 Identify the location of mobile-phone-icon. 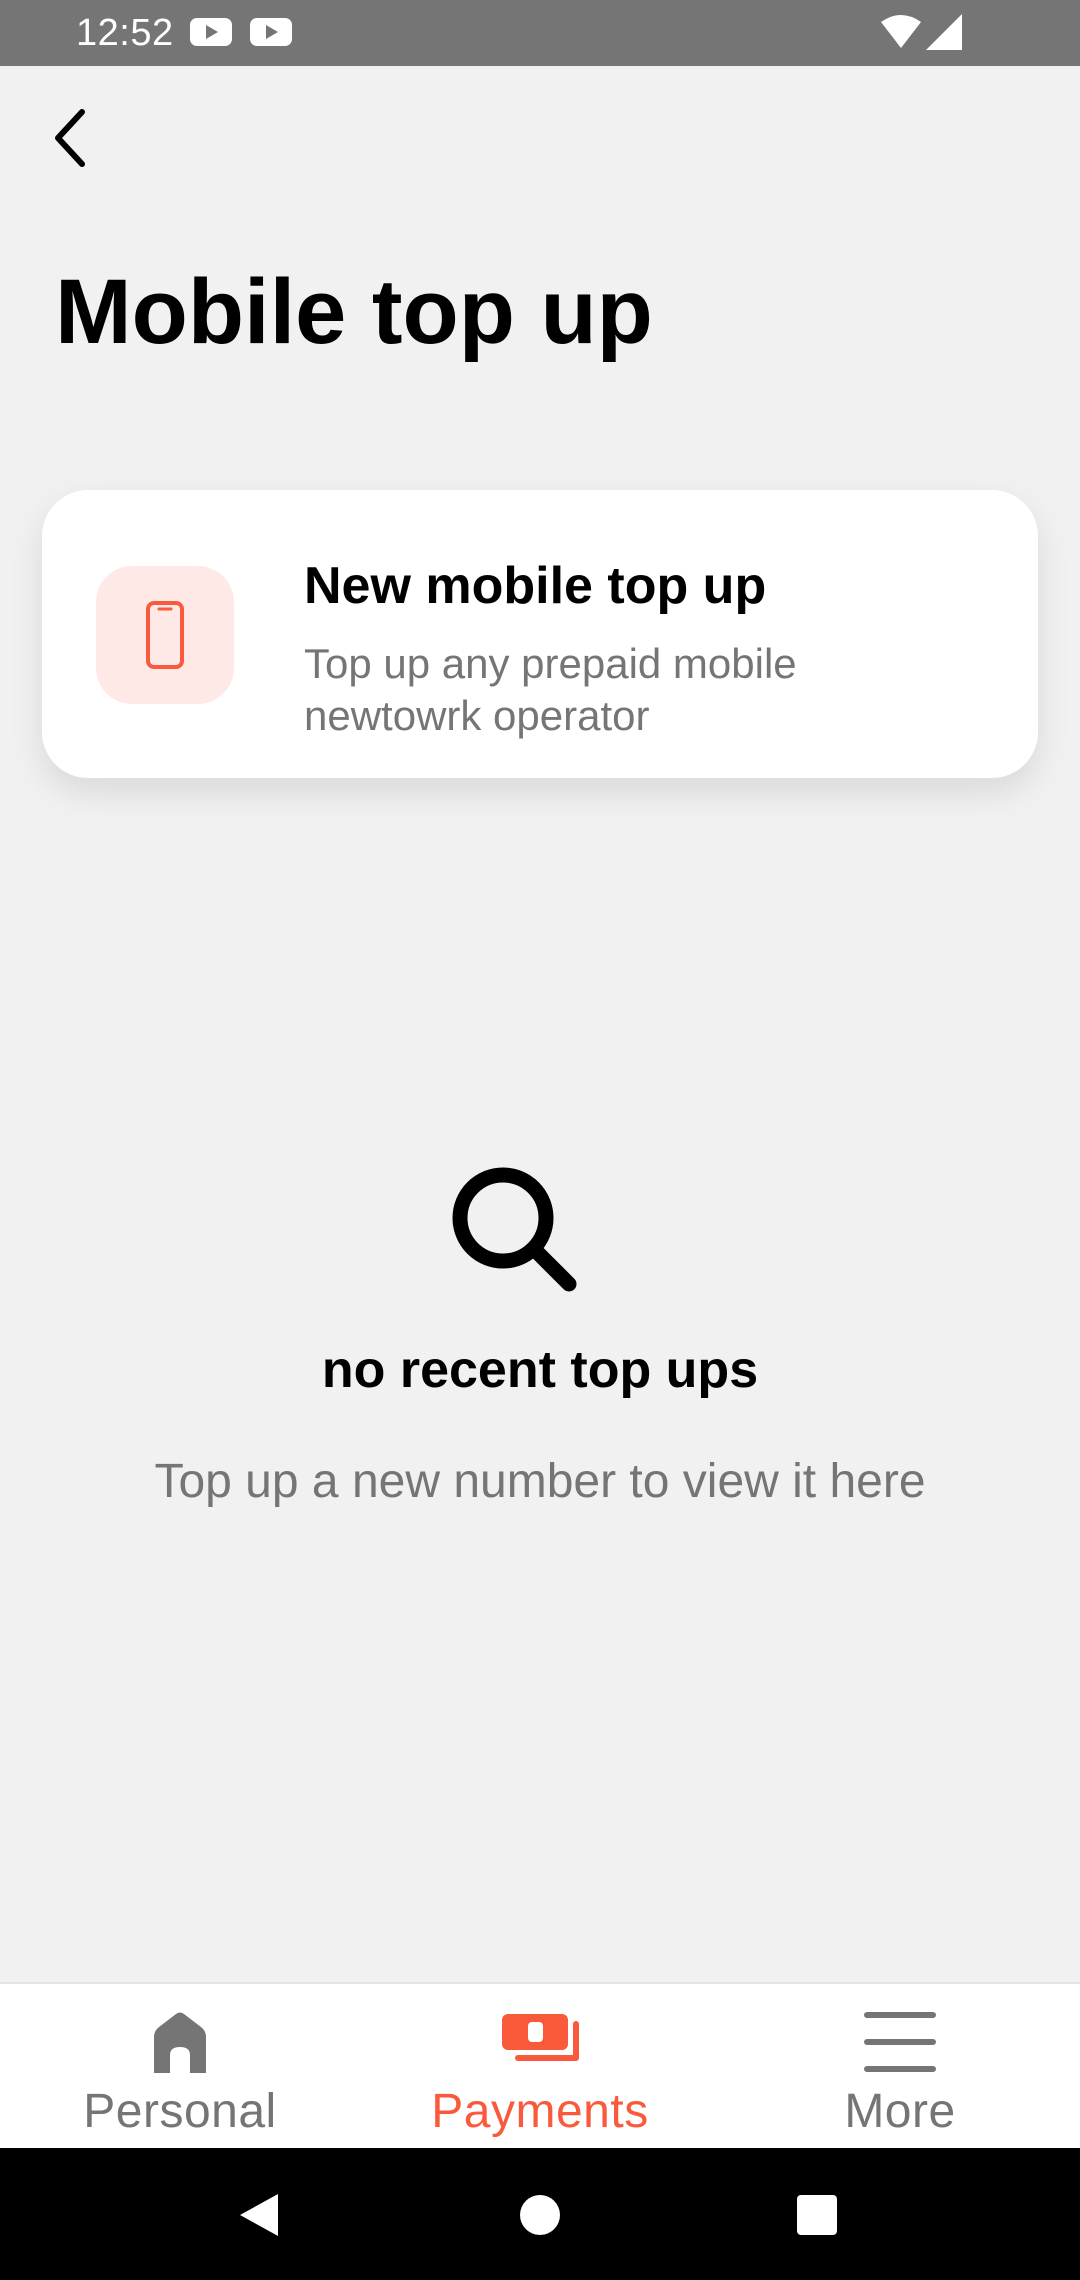
(165, 635).